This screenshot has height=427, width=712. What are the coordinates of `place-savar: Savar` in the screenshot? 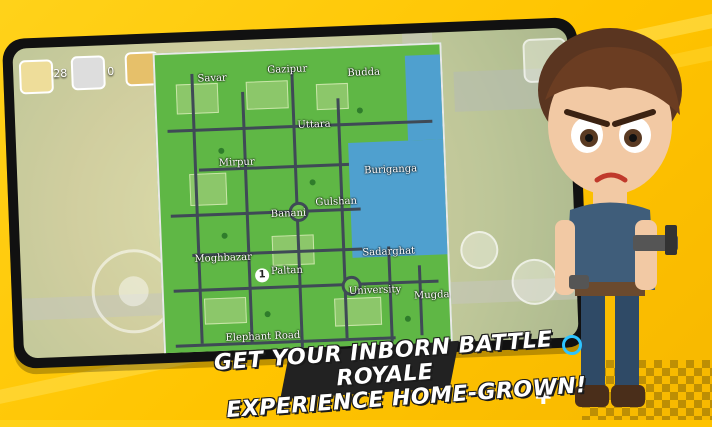 It's located at (212, 79).